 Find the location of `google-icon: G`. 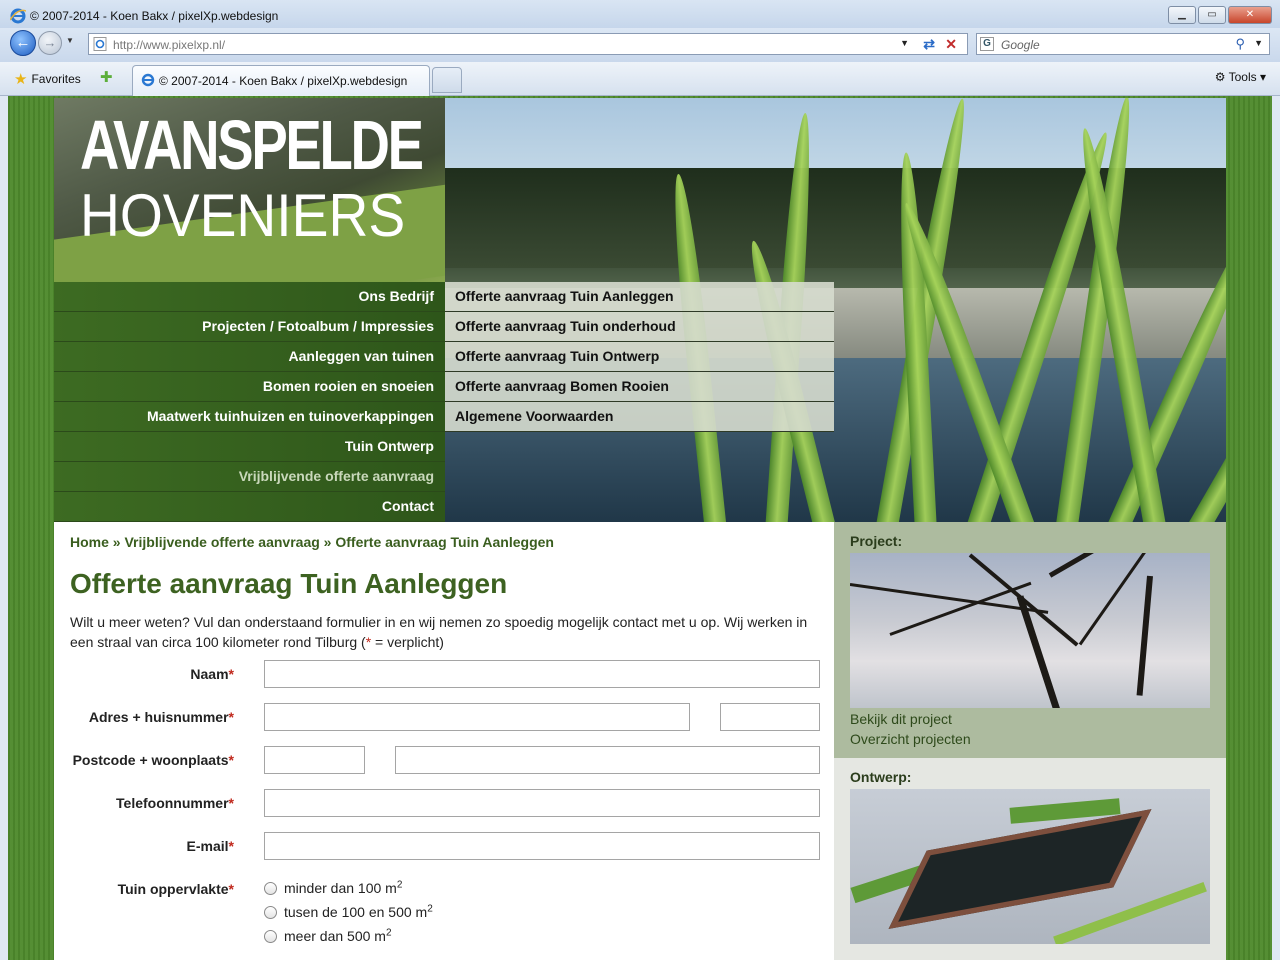

google-icon: G is located at coordinates (987, 44).